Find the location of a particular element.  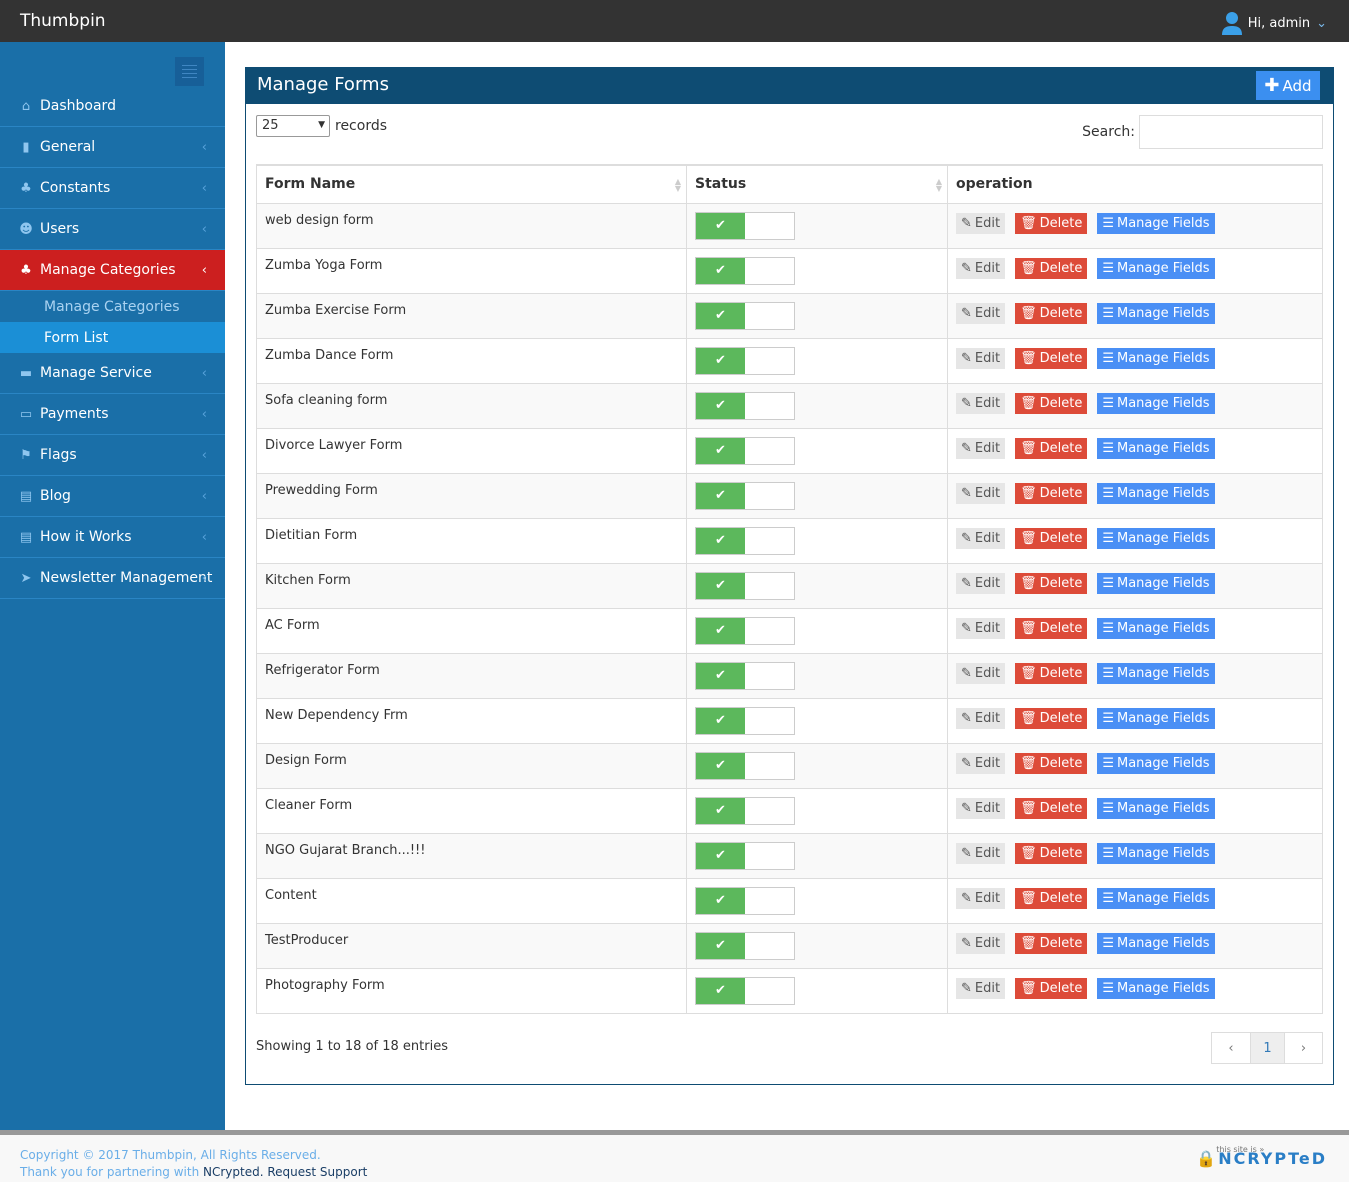

column-header-status: Status ▲ ▼ is located at coordinates (817, 184).